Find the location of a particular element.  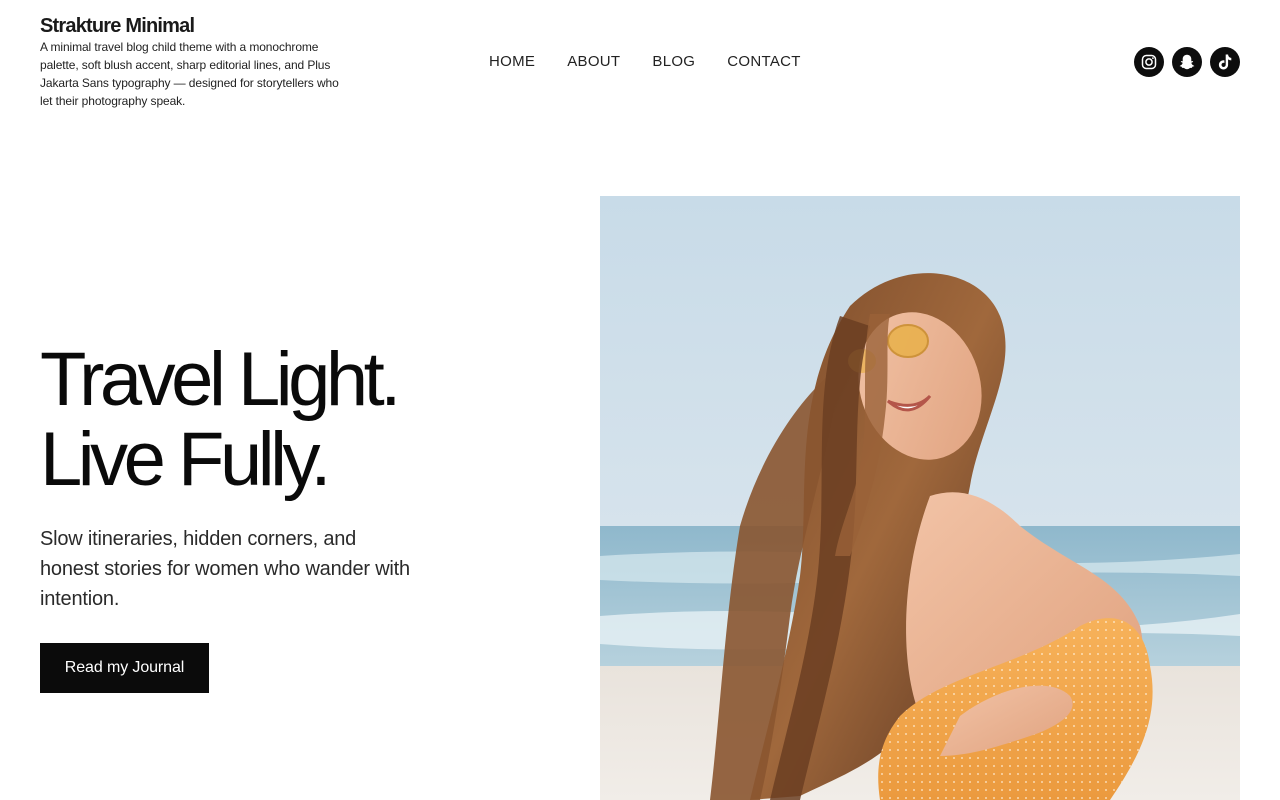

main-nav: HOME ABOUT BLOG CONTACT is located at coordinates (645, 62).